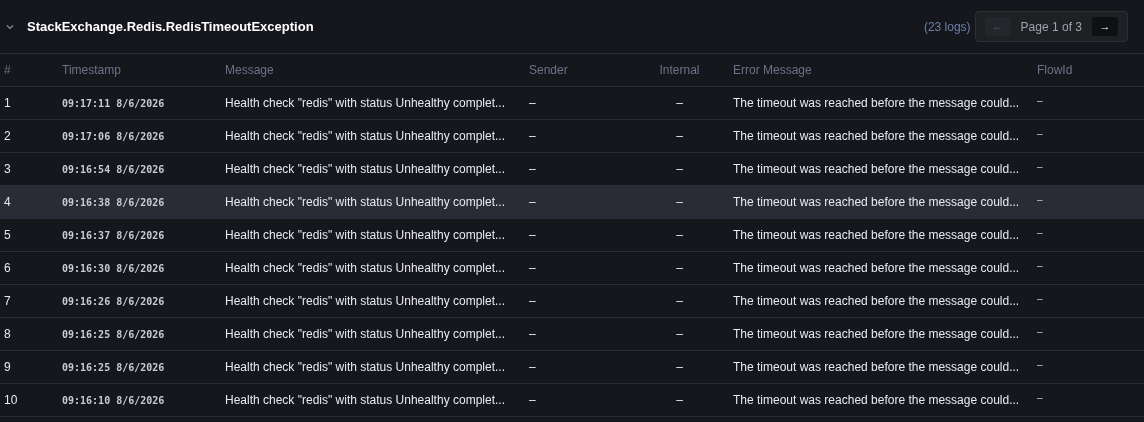  Describe the element at coordinates (7, 367) in the screenshot. I see `row-number: 9` at that location.